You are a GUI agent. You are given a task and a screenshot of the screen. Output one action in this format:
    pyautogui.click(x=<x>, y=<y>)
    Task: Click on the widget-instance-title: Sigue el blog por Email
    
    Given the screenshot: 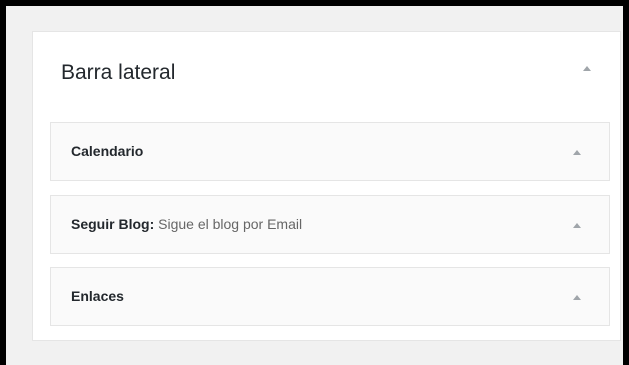 What is the action you would take?
    pyautogui.click(x=228, y=224)
    